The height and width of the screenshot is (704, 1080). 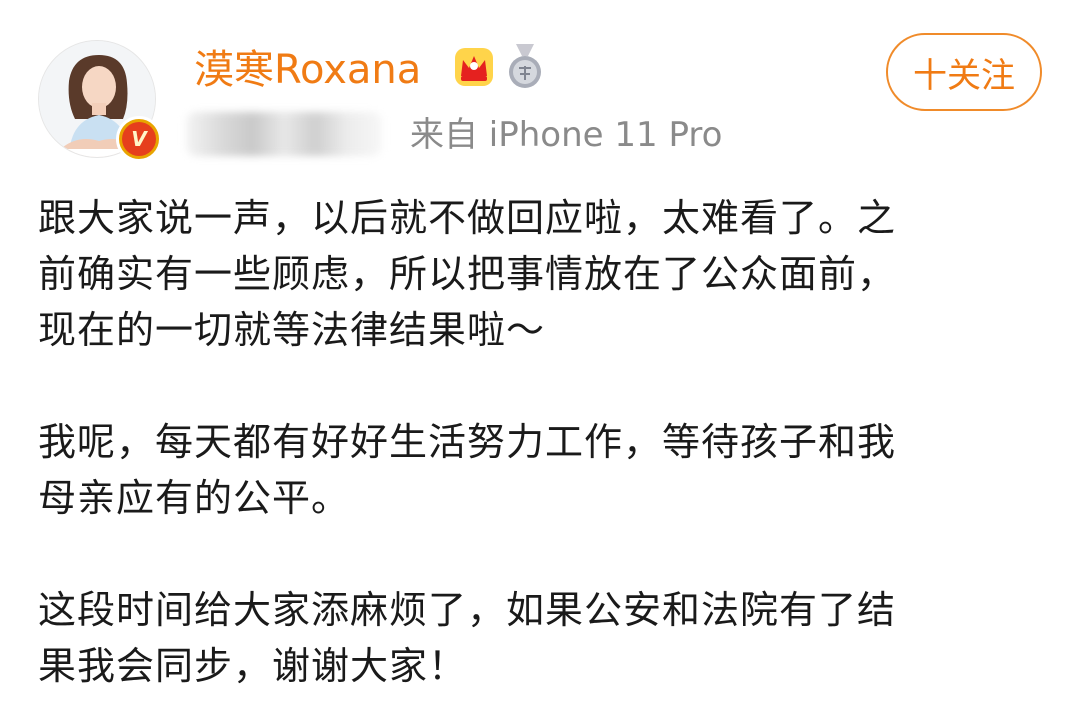 I want to click on post-line: 母亲应有的公平。, so click(x=194, y=498).